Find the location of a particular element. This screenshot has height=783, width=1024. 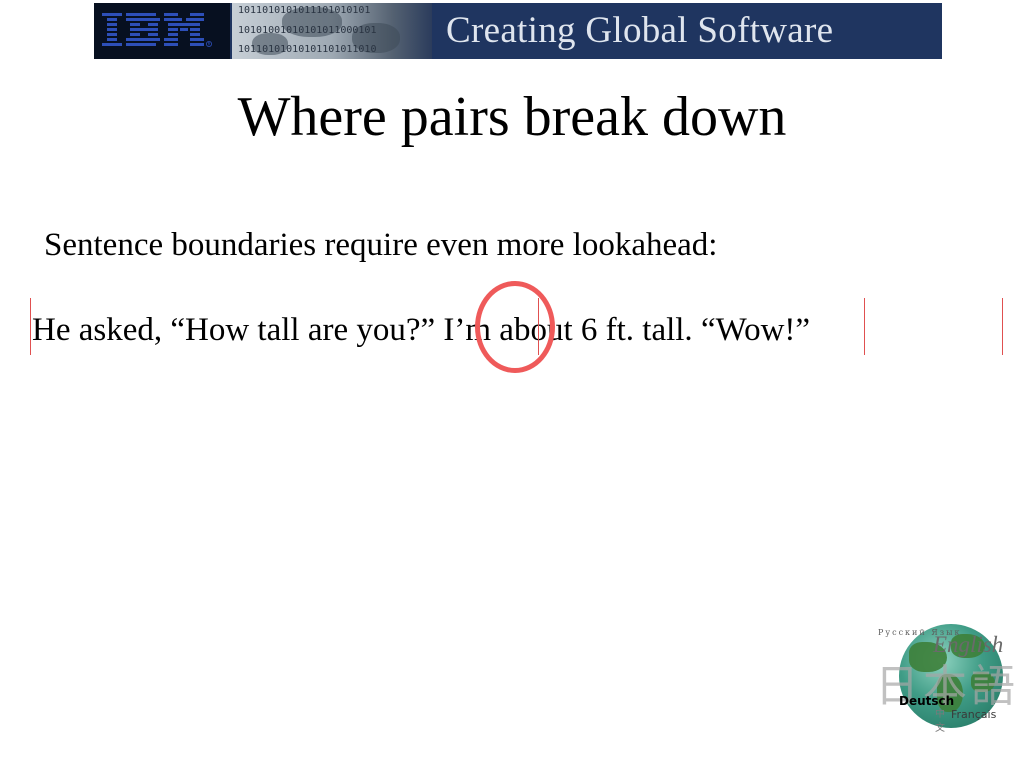

french-label: Français is located at coordinates (974, 714).